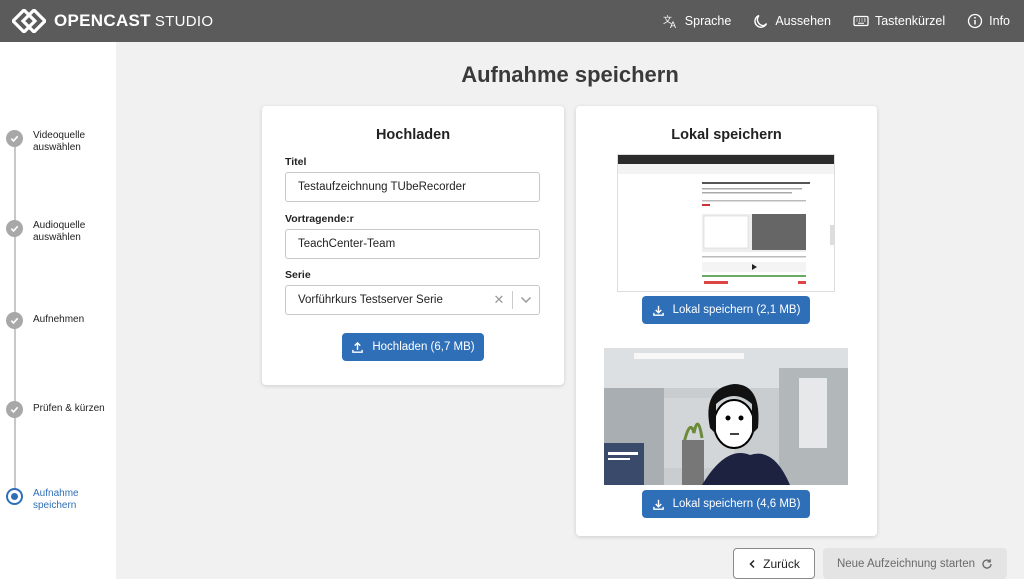 This screenshot has width=1024, height=579. I want to click on step-label: Audioquelle auswählen, so click(59, 231).